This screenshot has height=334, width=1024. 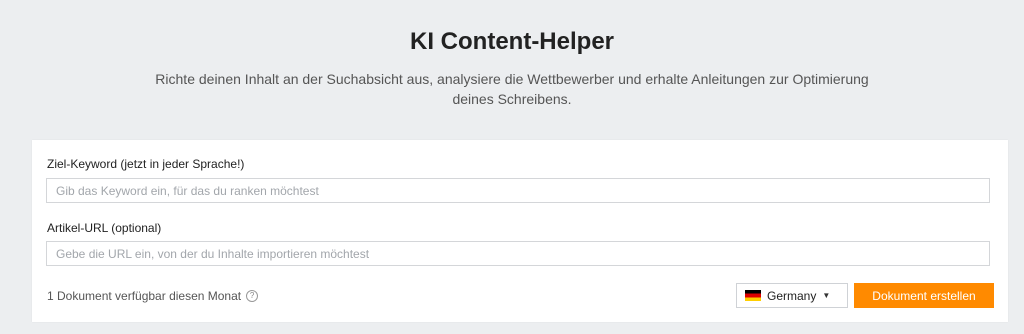 I want to click on caret-down-icon: ▼, so click(x=826, y=295).